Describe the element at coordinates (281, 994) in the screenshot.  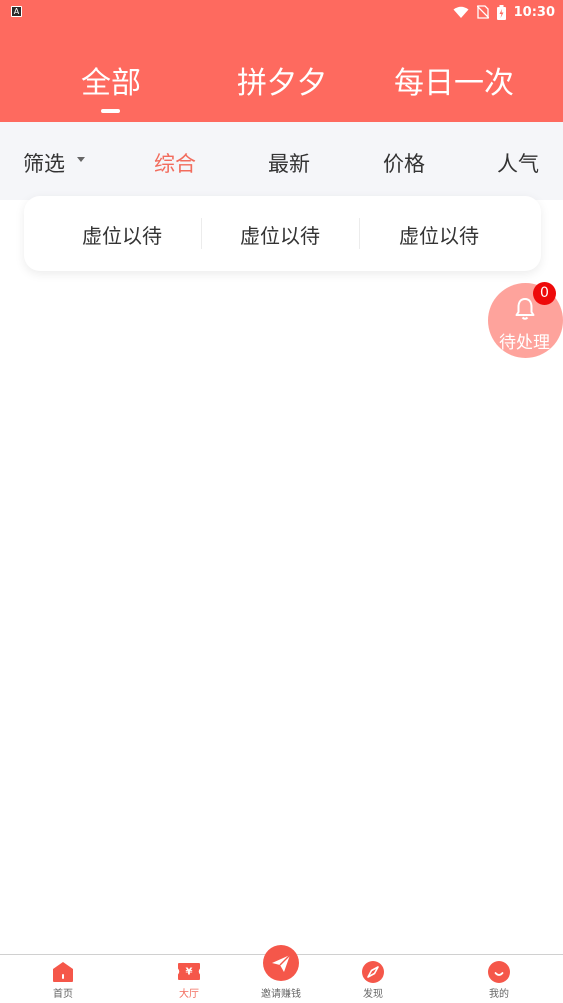
I see `nav-label-invite: 邀请赚钱` at that location.